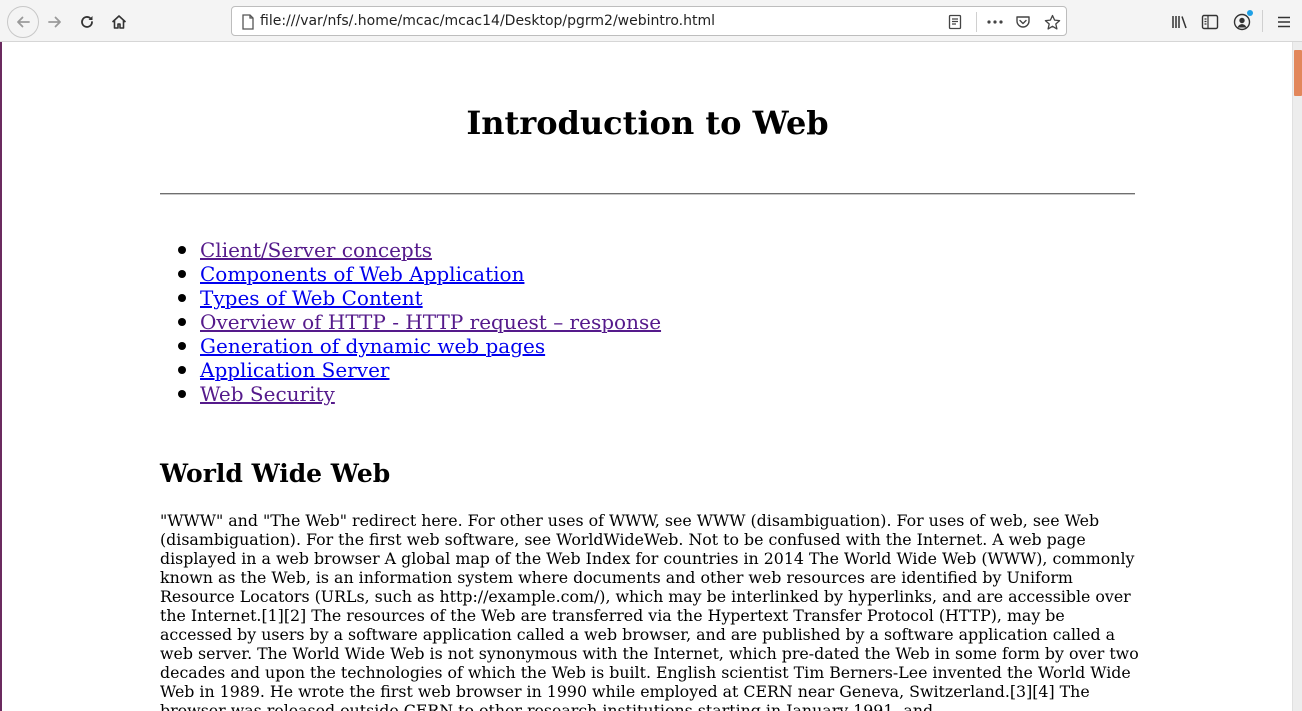 The height and width of the screenshot is (711, 1302). What do you see at coordinates (362, 274) in the screenshot?
I see `topic-link-components: Components of Web Application` at bounding box center [362, 274].